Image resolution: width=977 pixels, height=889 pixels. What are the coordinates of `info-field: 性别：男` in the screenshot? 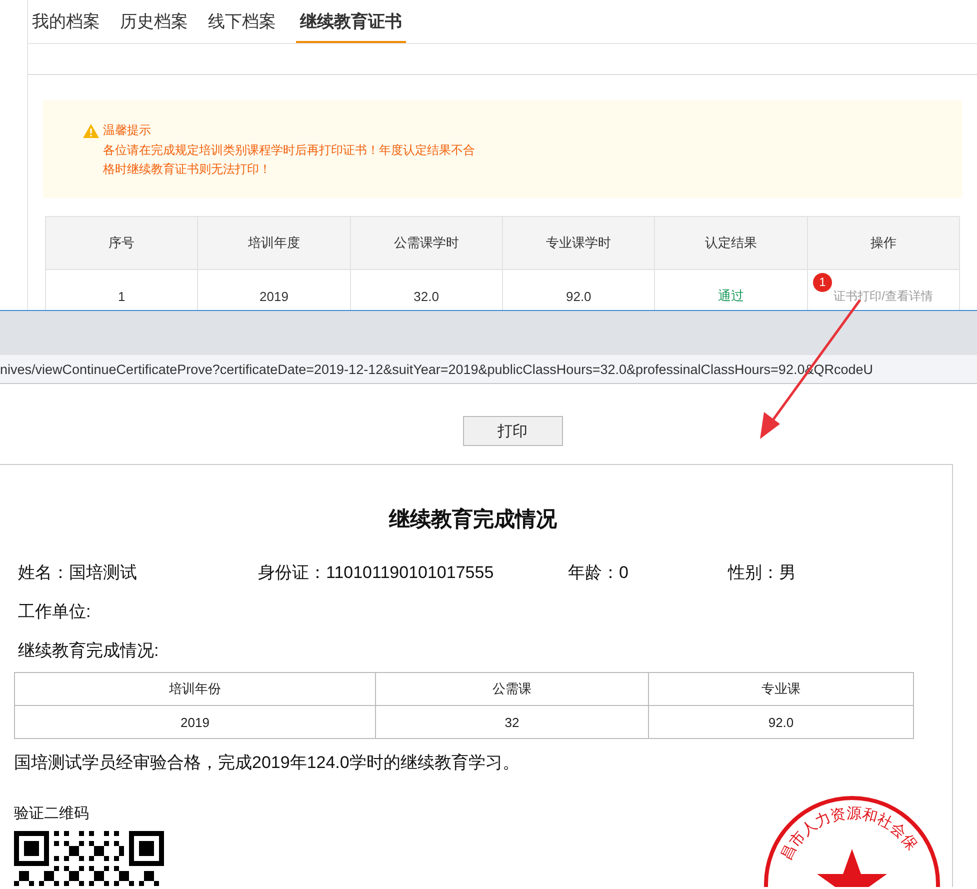 It's located at (762, 572).